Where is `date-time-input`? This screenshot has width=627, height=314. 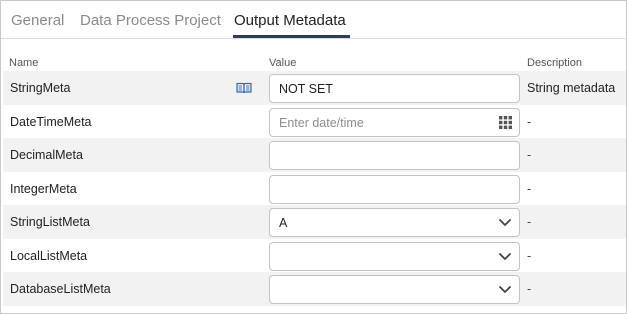 date-time-input is located at coordinates (378, 122).